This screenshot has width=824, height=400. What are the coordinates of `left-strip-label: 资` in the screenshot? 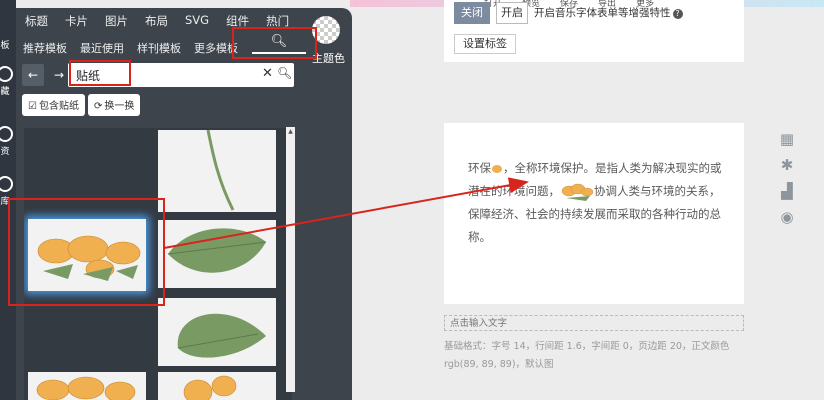 It's located at (5, 152).